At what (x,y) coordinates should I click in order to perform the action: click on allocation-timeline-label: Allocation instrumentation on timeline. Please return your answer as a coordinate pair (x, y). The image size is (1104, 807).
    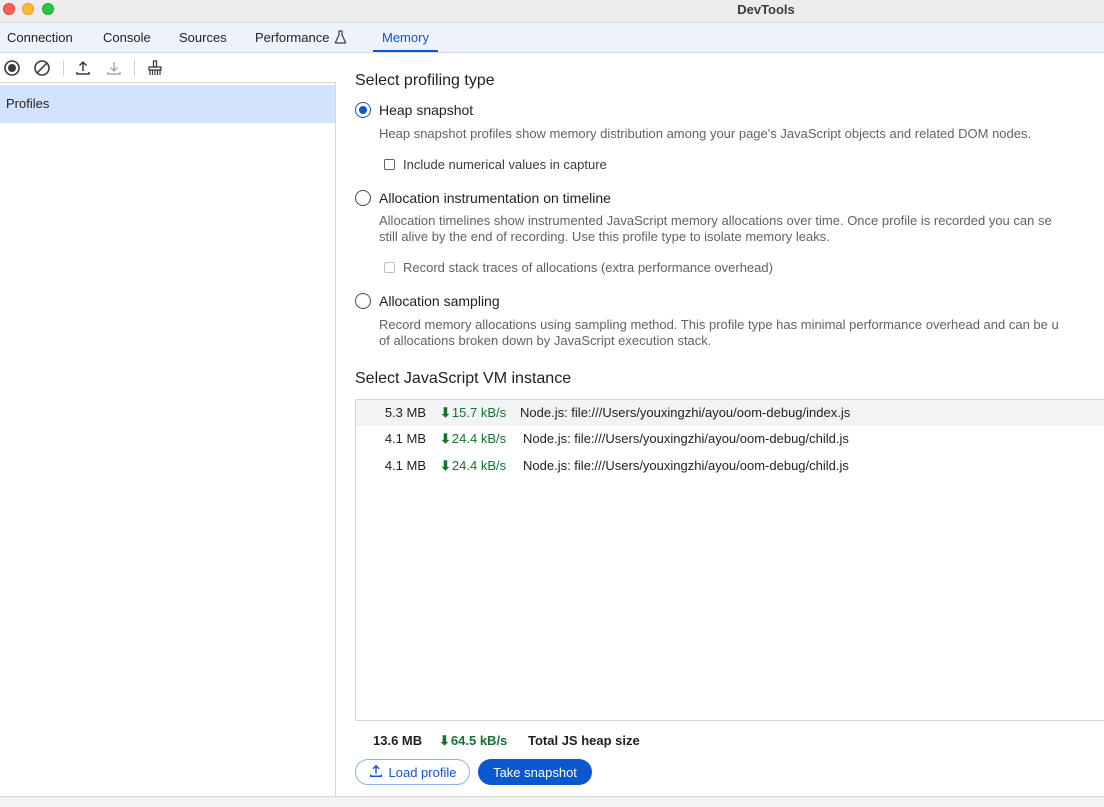
    Looking at the image, I should click on (495, 198).